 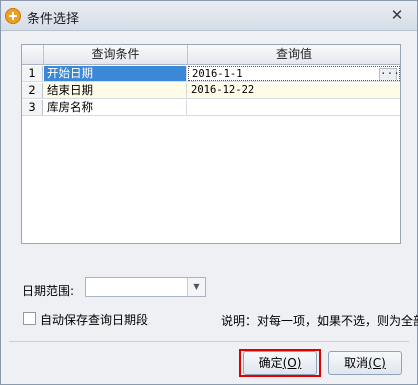 I want to click on table-row: 1 开始日期 2016-1-1 ···, so click(x=211, y=74).